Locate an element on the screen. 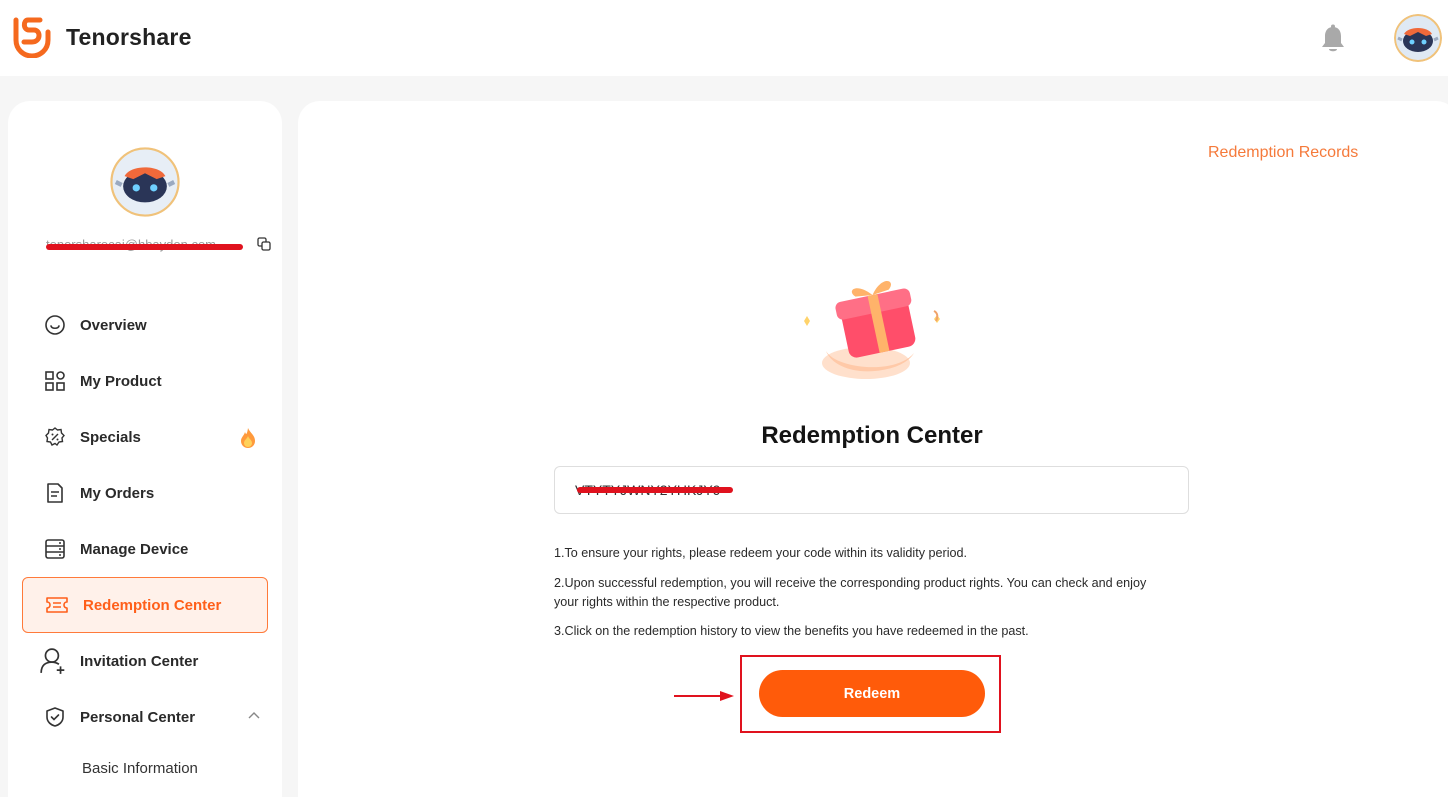 This screenshot has width=1448, height=797. ticket-icon is located at coordinates (57, 605).